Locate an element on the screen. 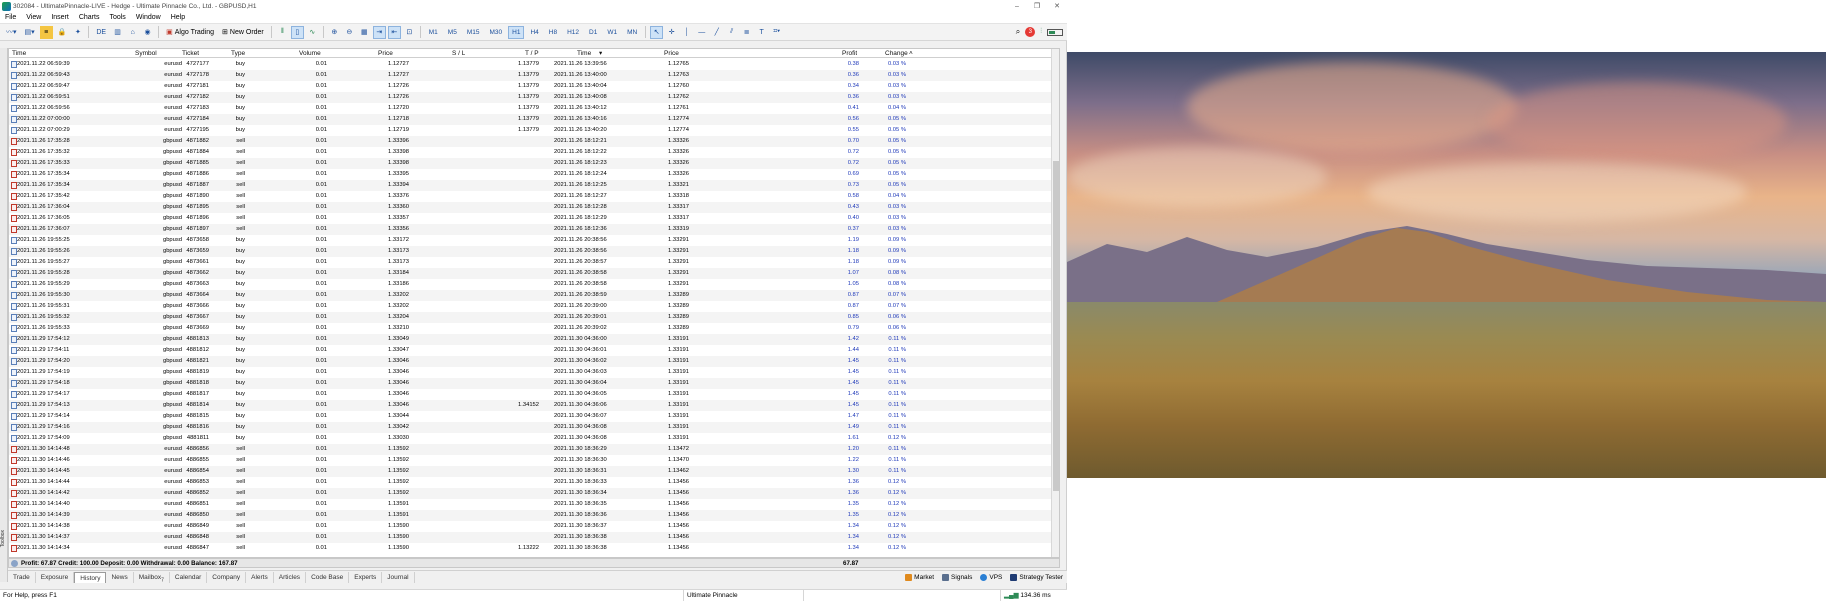  column-time-close: Time is located at coordinates (584, 53).